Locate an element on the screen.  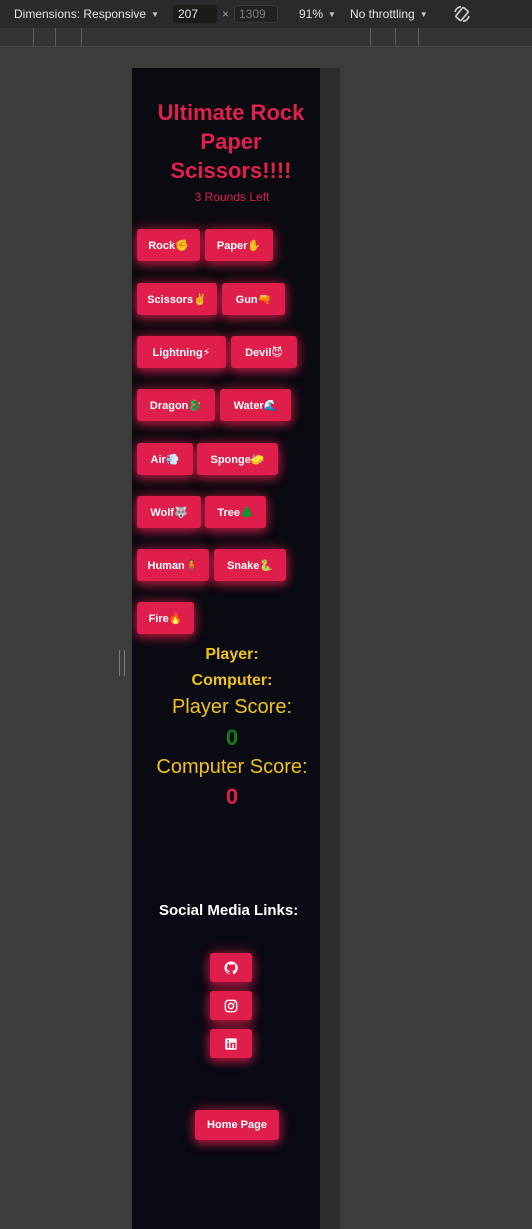
choice-snake-button: Snake🐍 is located at coordinates (250, 565).